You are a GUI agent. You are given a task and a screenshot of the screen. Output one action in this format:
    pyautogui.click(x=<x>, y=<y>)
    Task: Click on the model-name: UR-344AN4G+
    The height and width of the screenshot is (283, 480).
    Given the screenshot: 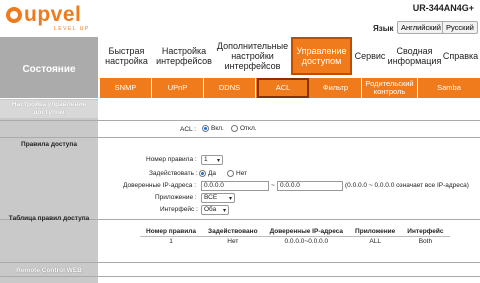 What is the action you would take?
    pyautogui.click(x=443, y=8)
    